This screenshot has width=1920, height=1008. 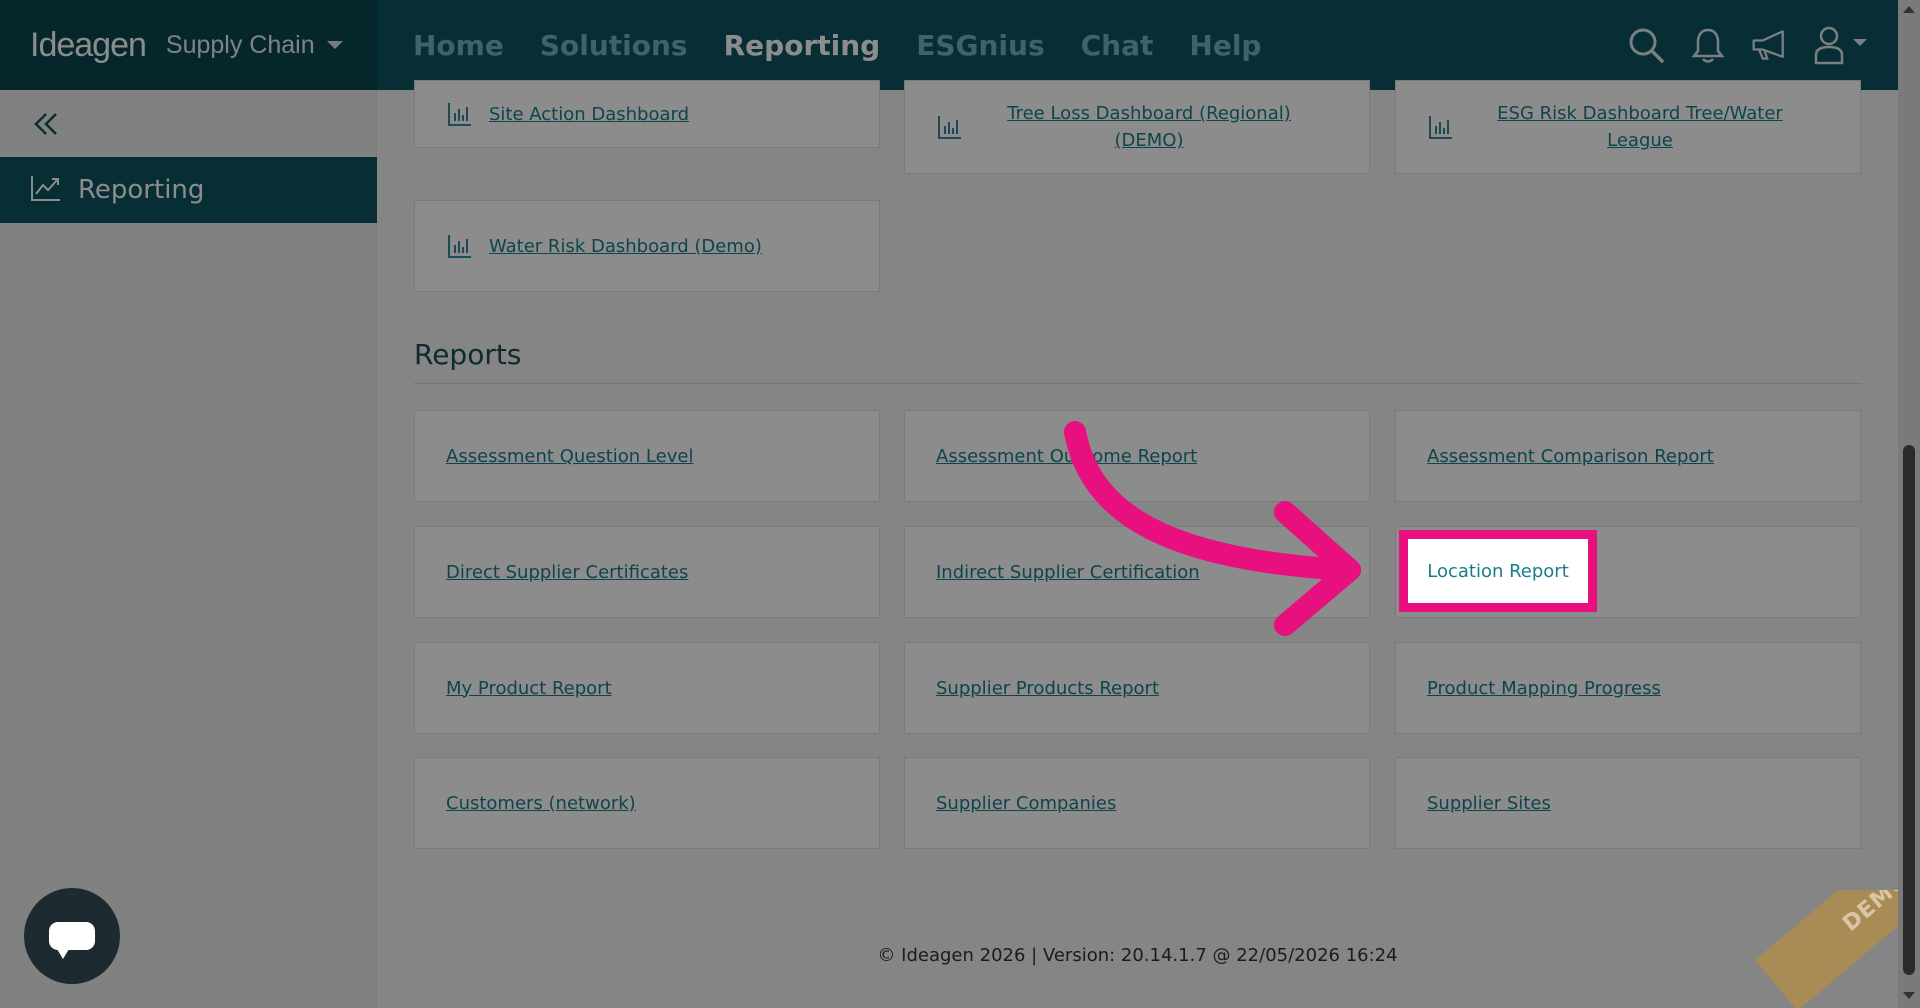 What do you see at coordinates (1026, 803) in the screenshot?
I see `report-link-supplier-companies: Supplier Companies` at bounding box center [1026, 803].